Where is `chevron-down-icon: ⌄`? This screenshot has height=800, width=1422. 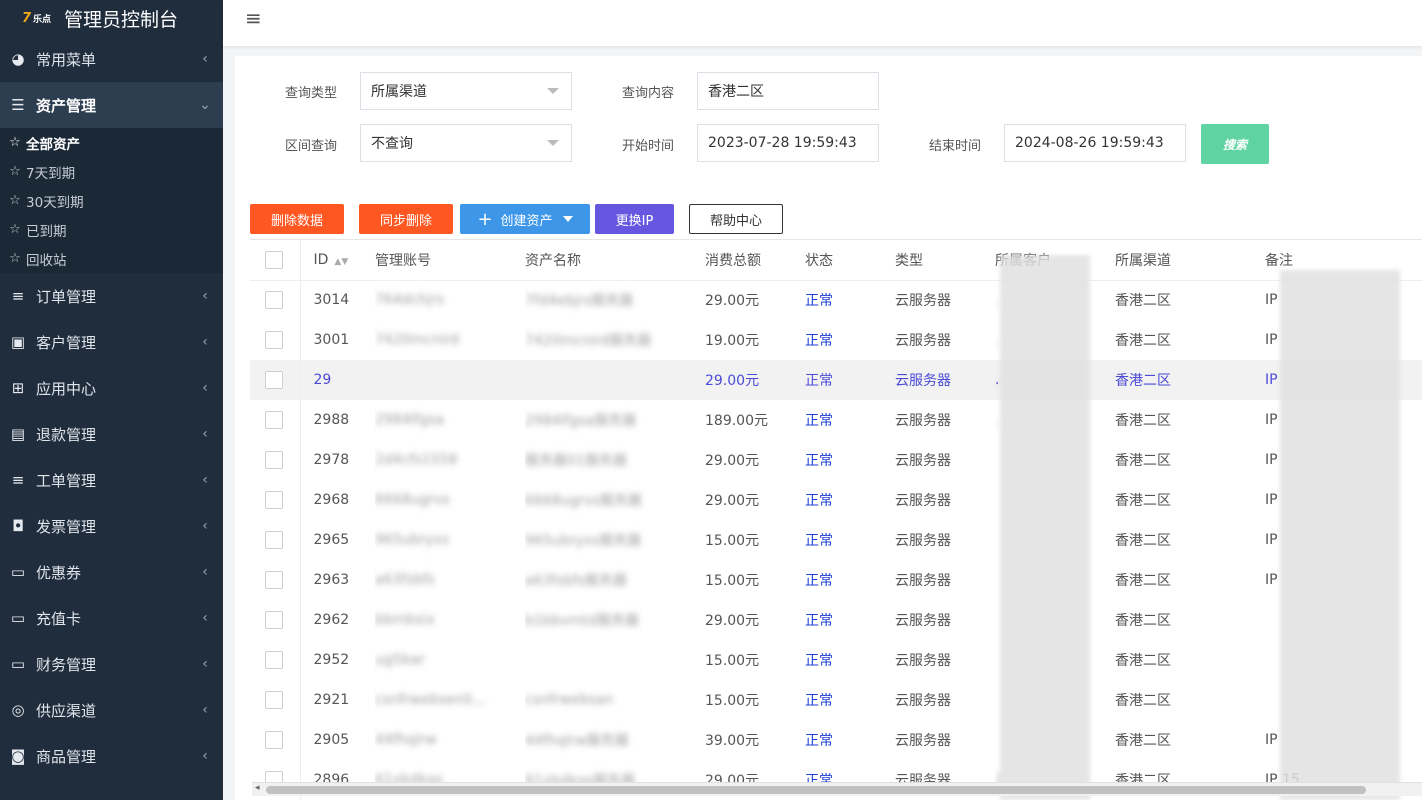 chevron-down-icon: ⌄ is located at coordinates (205, 105).